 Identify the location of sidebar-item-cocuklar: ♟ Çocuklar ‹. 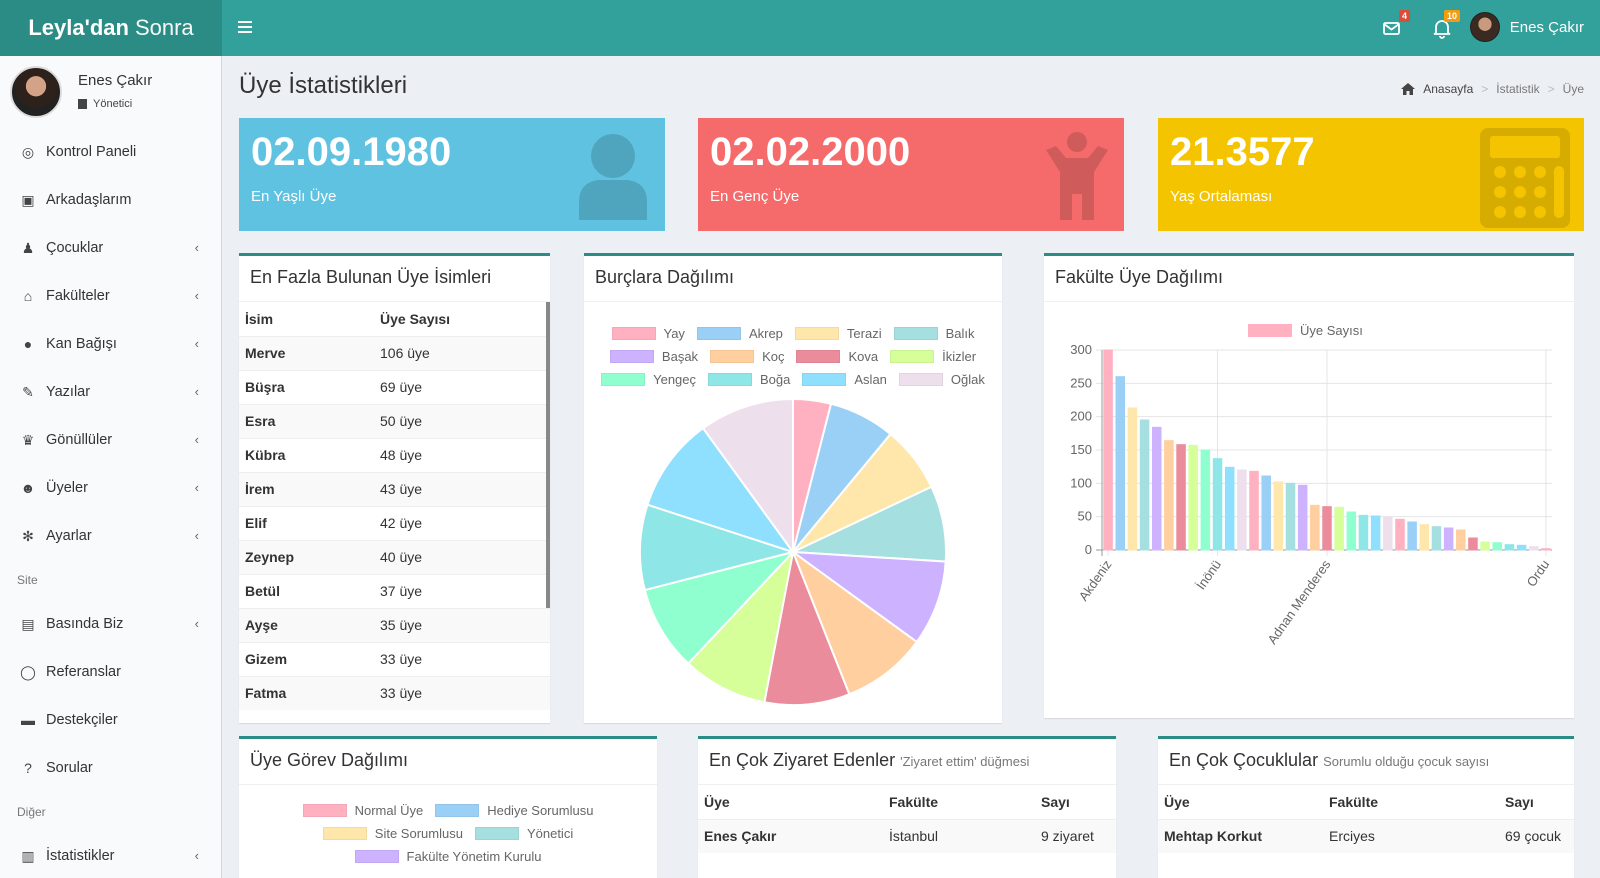
(110, 248).